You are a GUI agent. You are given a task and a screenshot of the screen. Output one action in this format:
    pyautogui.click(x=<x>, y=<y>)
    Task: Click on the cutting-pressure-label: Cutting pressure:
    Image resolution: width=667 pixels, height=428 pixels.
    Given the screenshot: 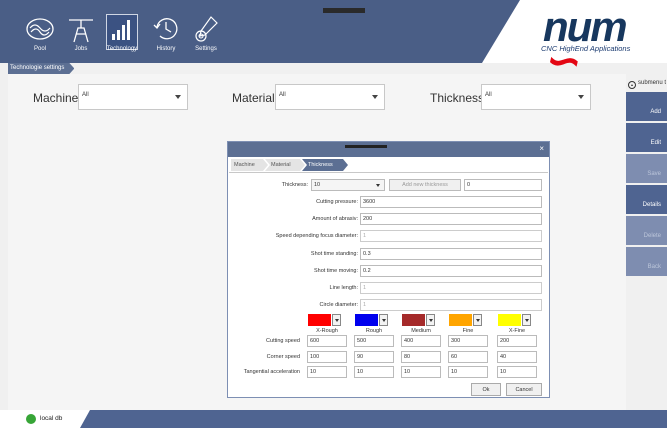 What is the action you would take?
    pyautogui.click(x=337, y=202)
    